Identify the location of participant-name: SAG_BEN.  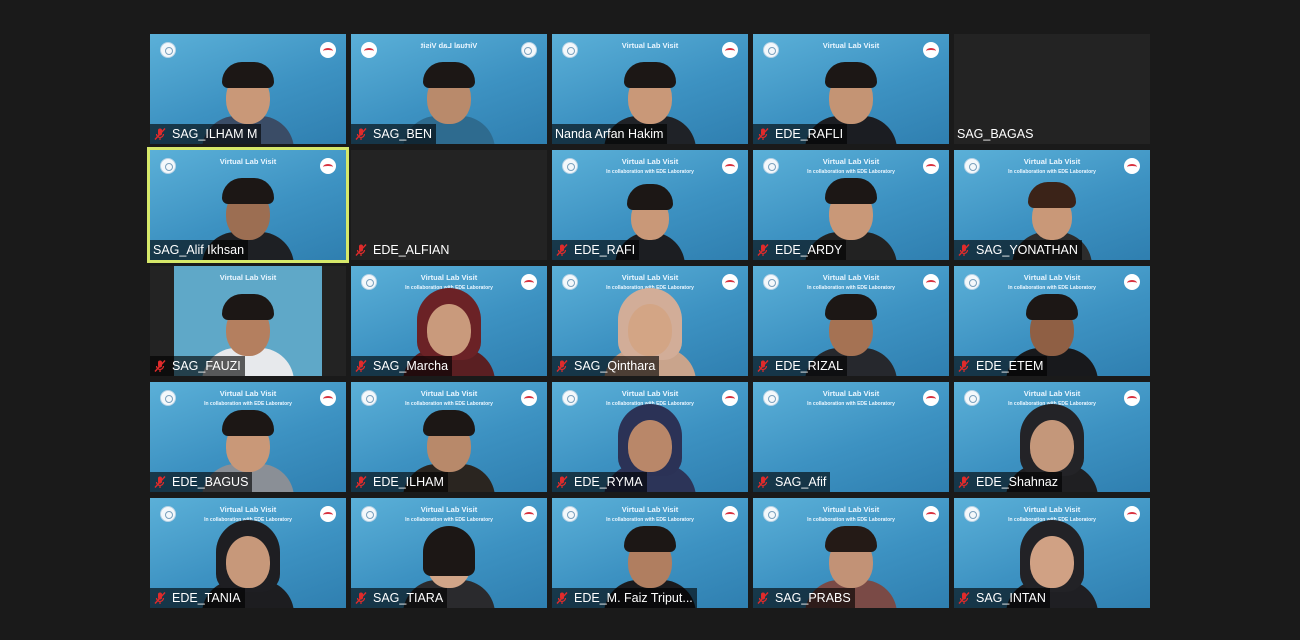
(403, 134).